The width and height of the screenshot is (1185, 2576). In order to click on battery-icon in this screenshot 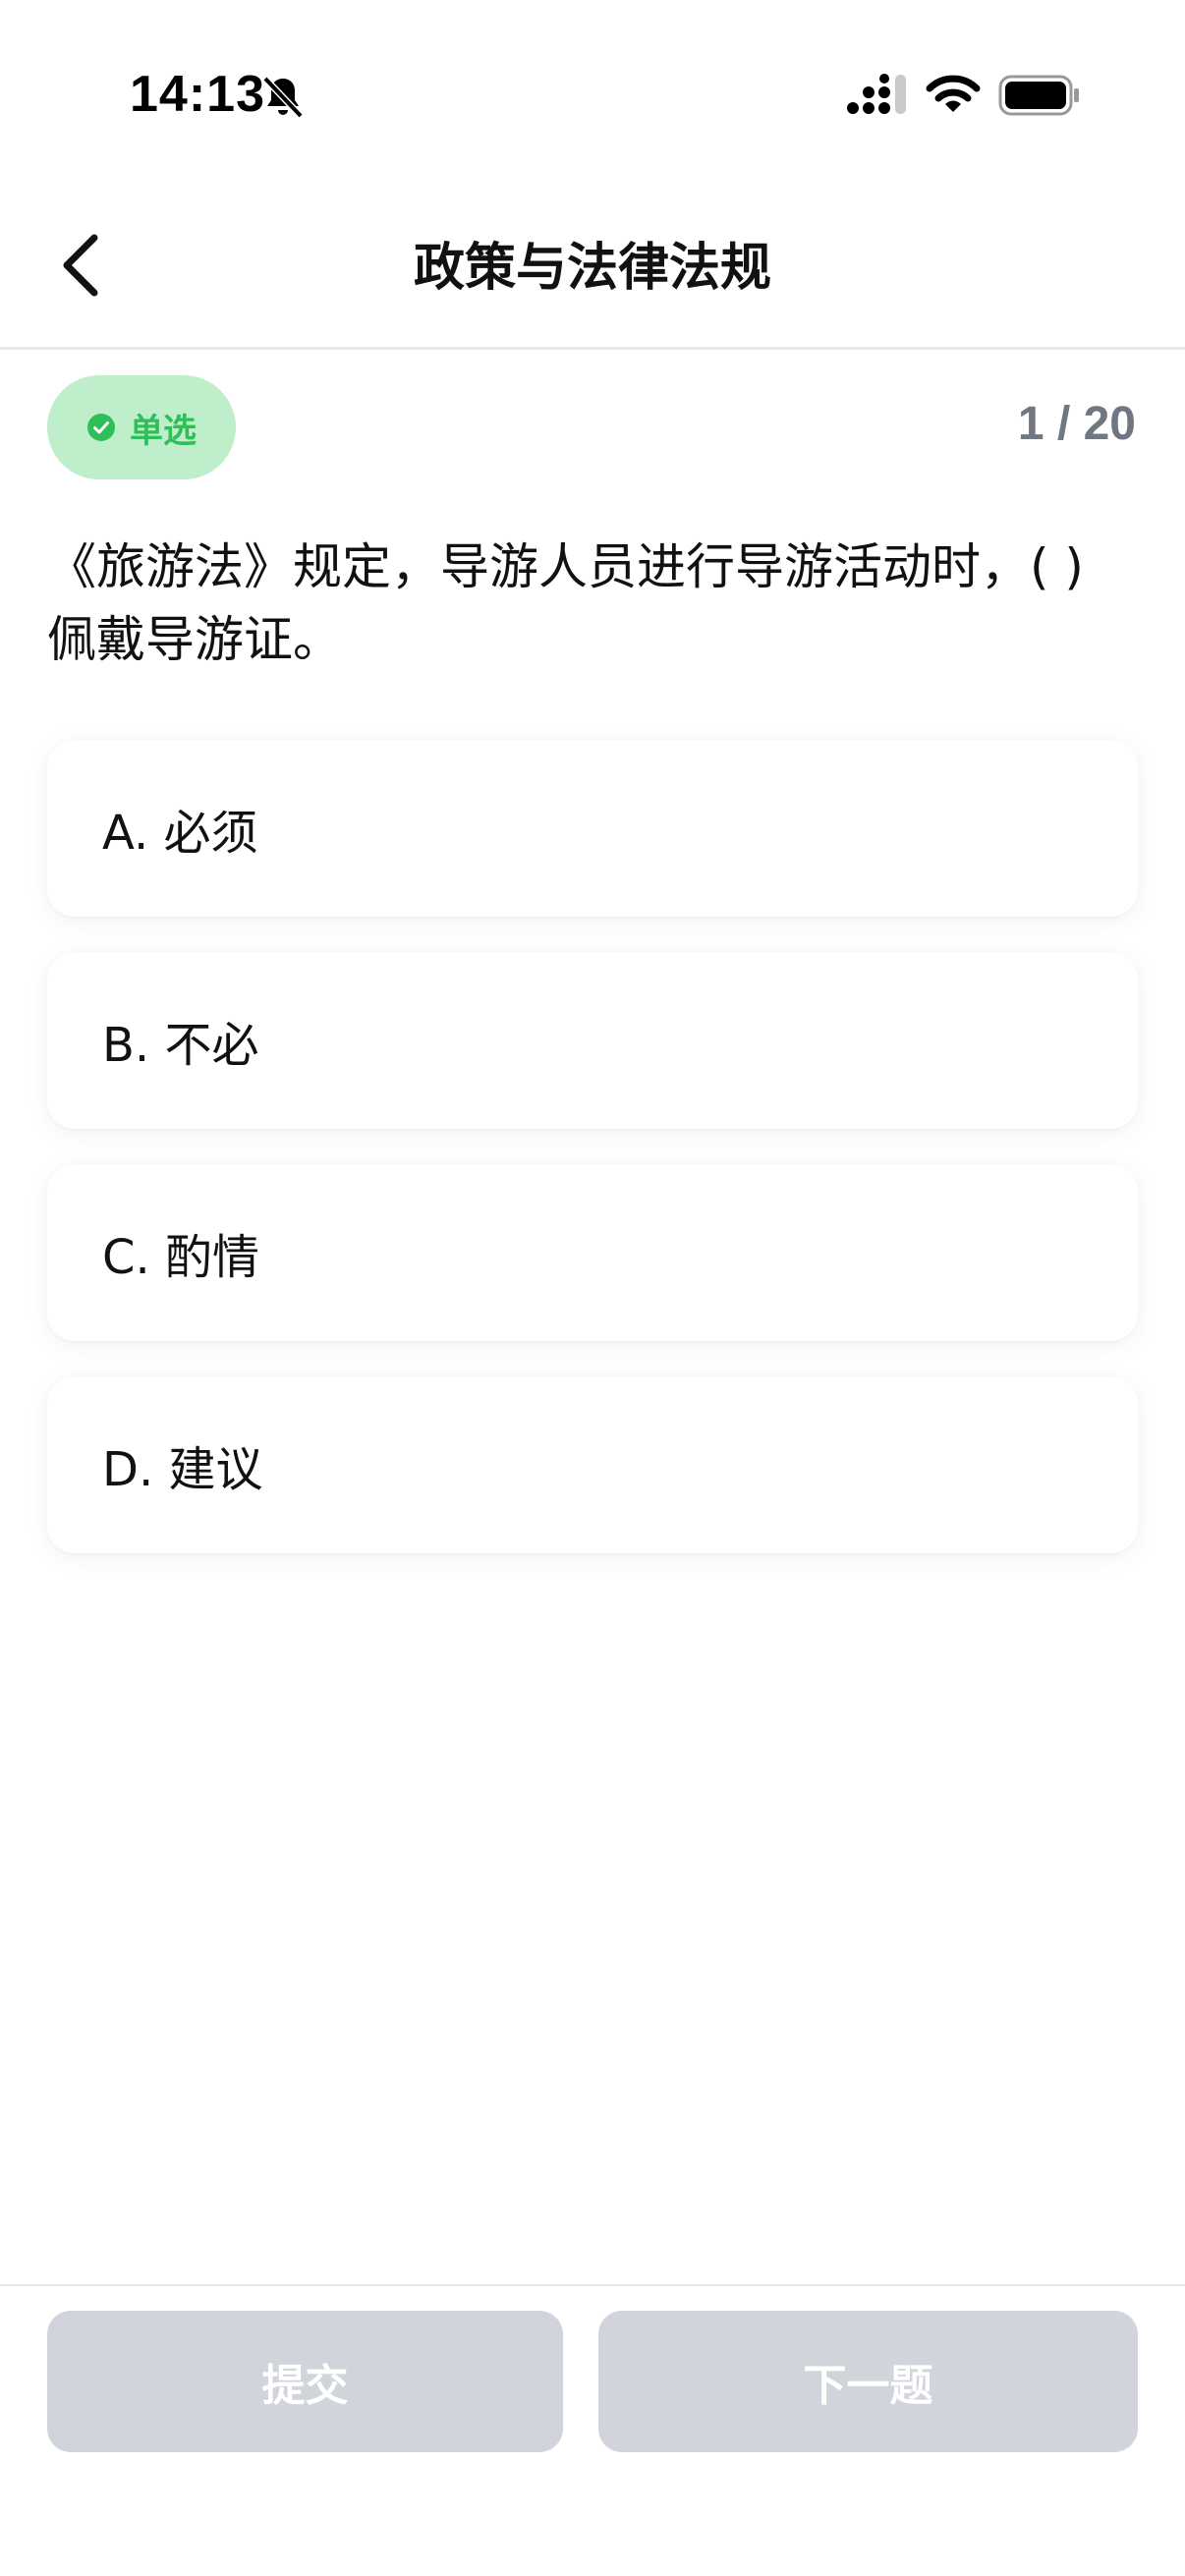, I will do `click(1038, 95)`.